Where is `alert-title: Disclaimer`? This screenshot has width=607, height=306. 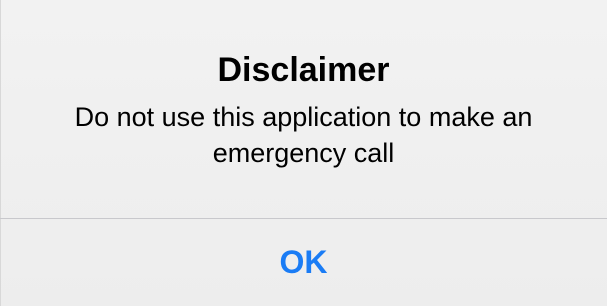 alert-title: Disclaimer is located at coordinates (303, 70).